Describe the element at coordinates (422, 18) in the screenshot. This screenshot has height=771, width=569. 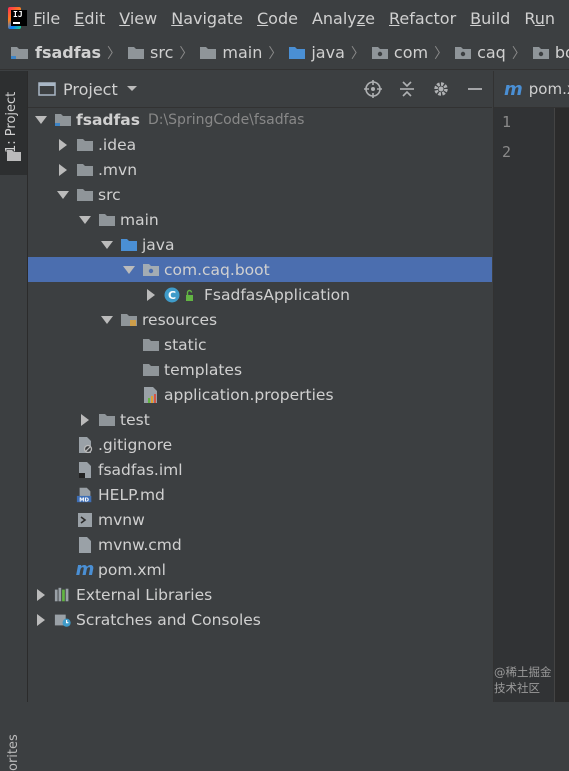
I see `menu-refactor: Refactor` at that location.